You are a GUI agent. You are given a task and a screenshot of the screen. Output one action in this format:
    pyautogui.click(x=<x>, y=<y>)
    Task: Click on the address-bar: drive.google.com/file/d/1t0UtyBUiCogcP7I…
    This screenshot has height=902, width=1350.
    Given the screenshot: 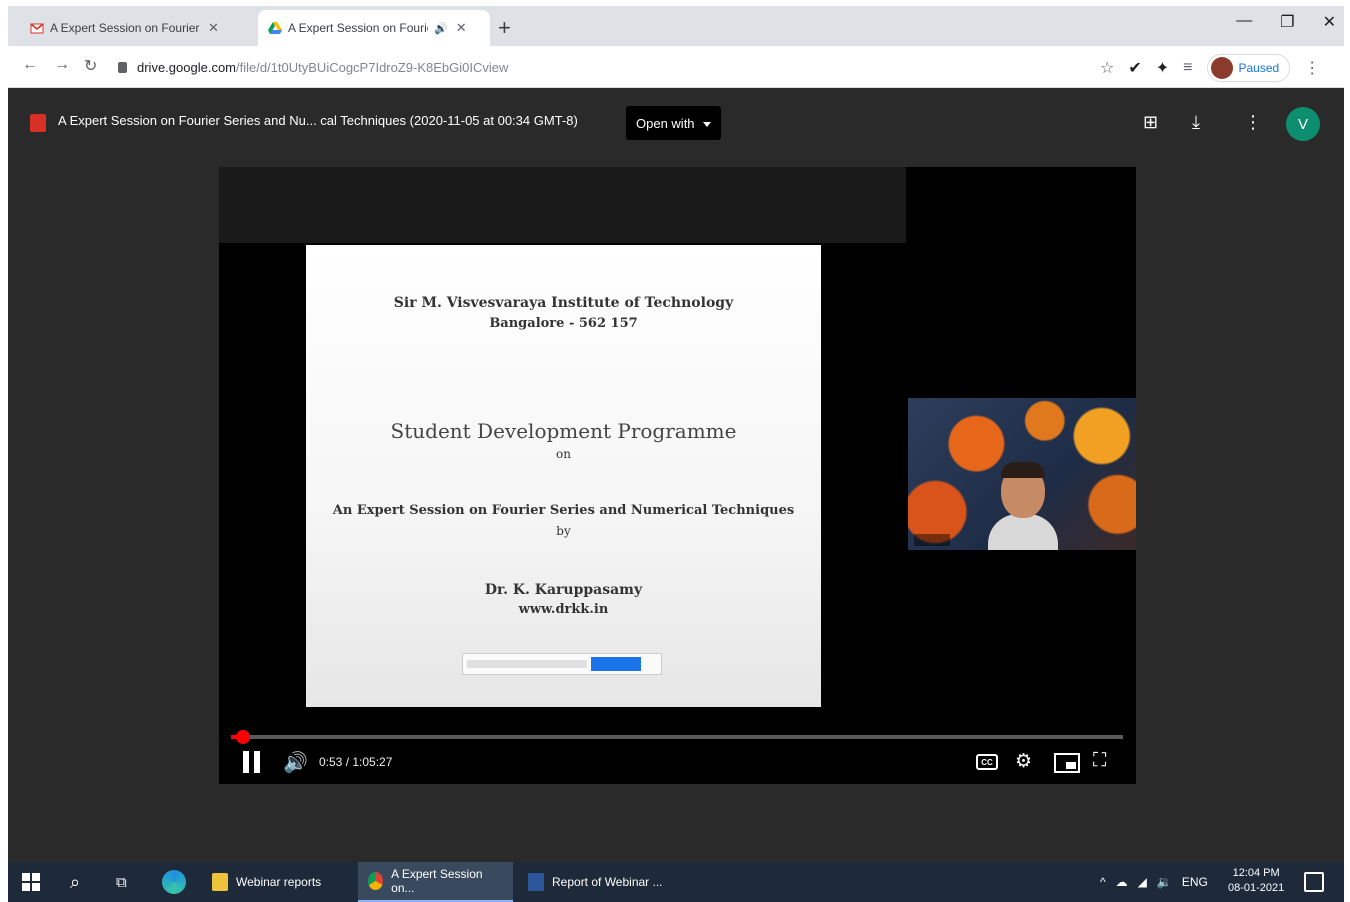 What is the action you would take?
    pyautogui.click(x=608, y=67)
    